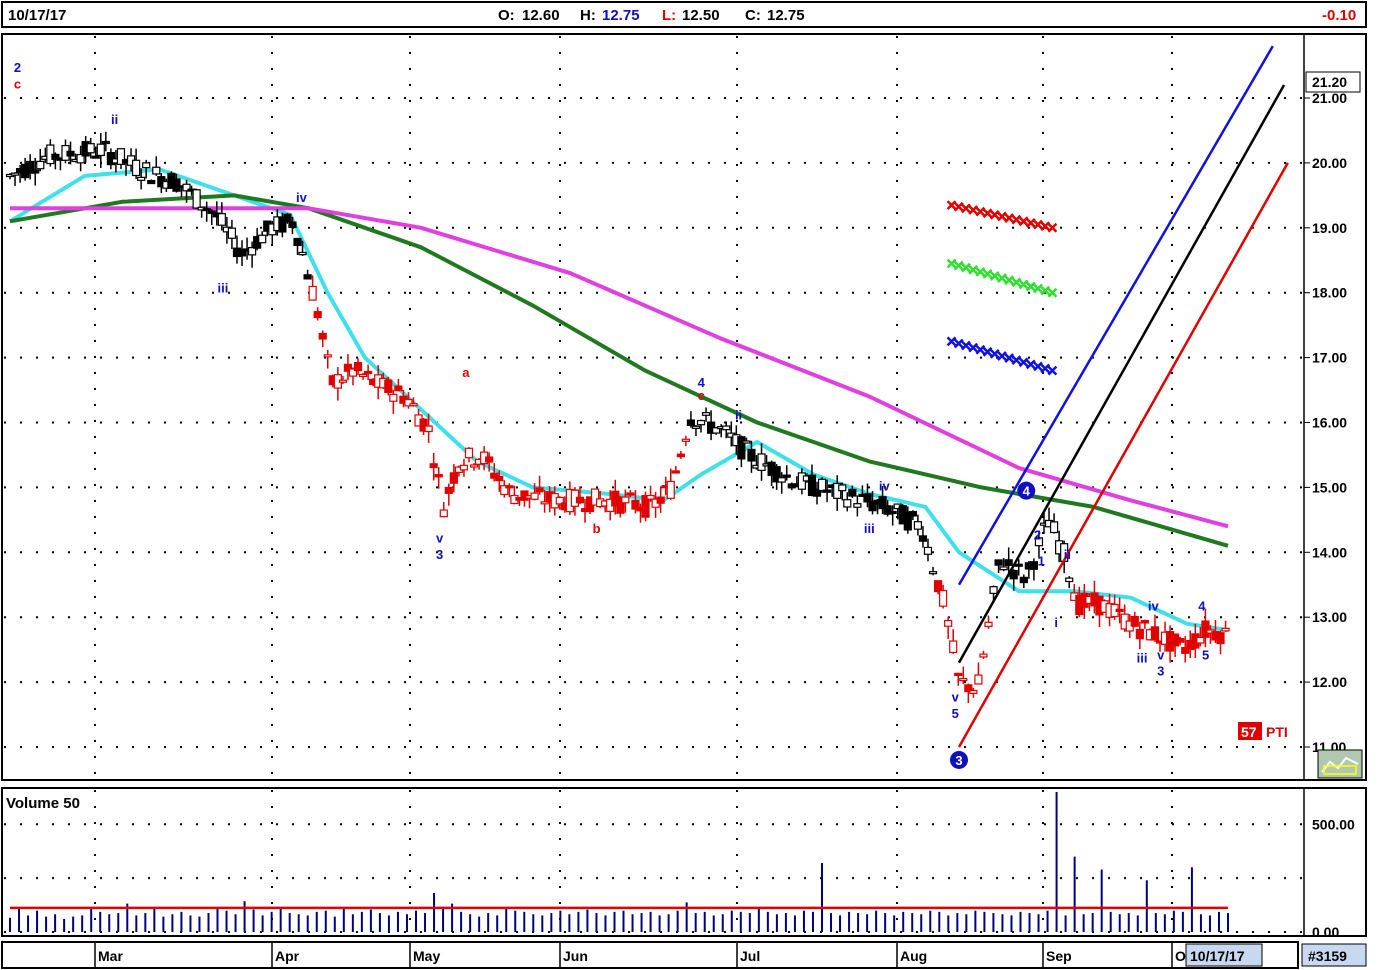 This screenshot has width=1400, height=970. Describe the element at coordinates (1142, 658) in the screenshot. I see `wave-label: iii` at that location.